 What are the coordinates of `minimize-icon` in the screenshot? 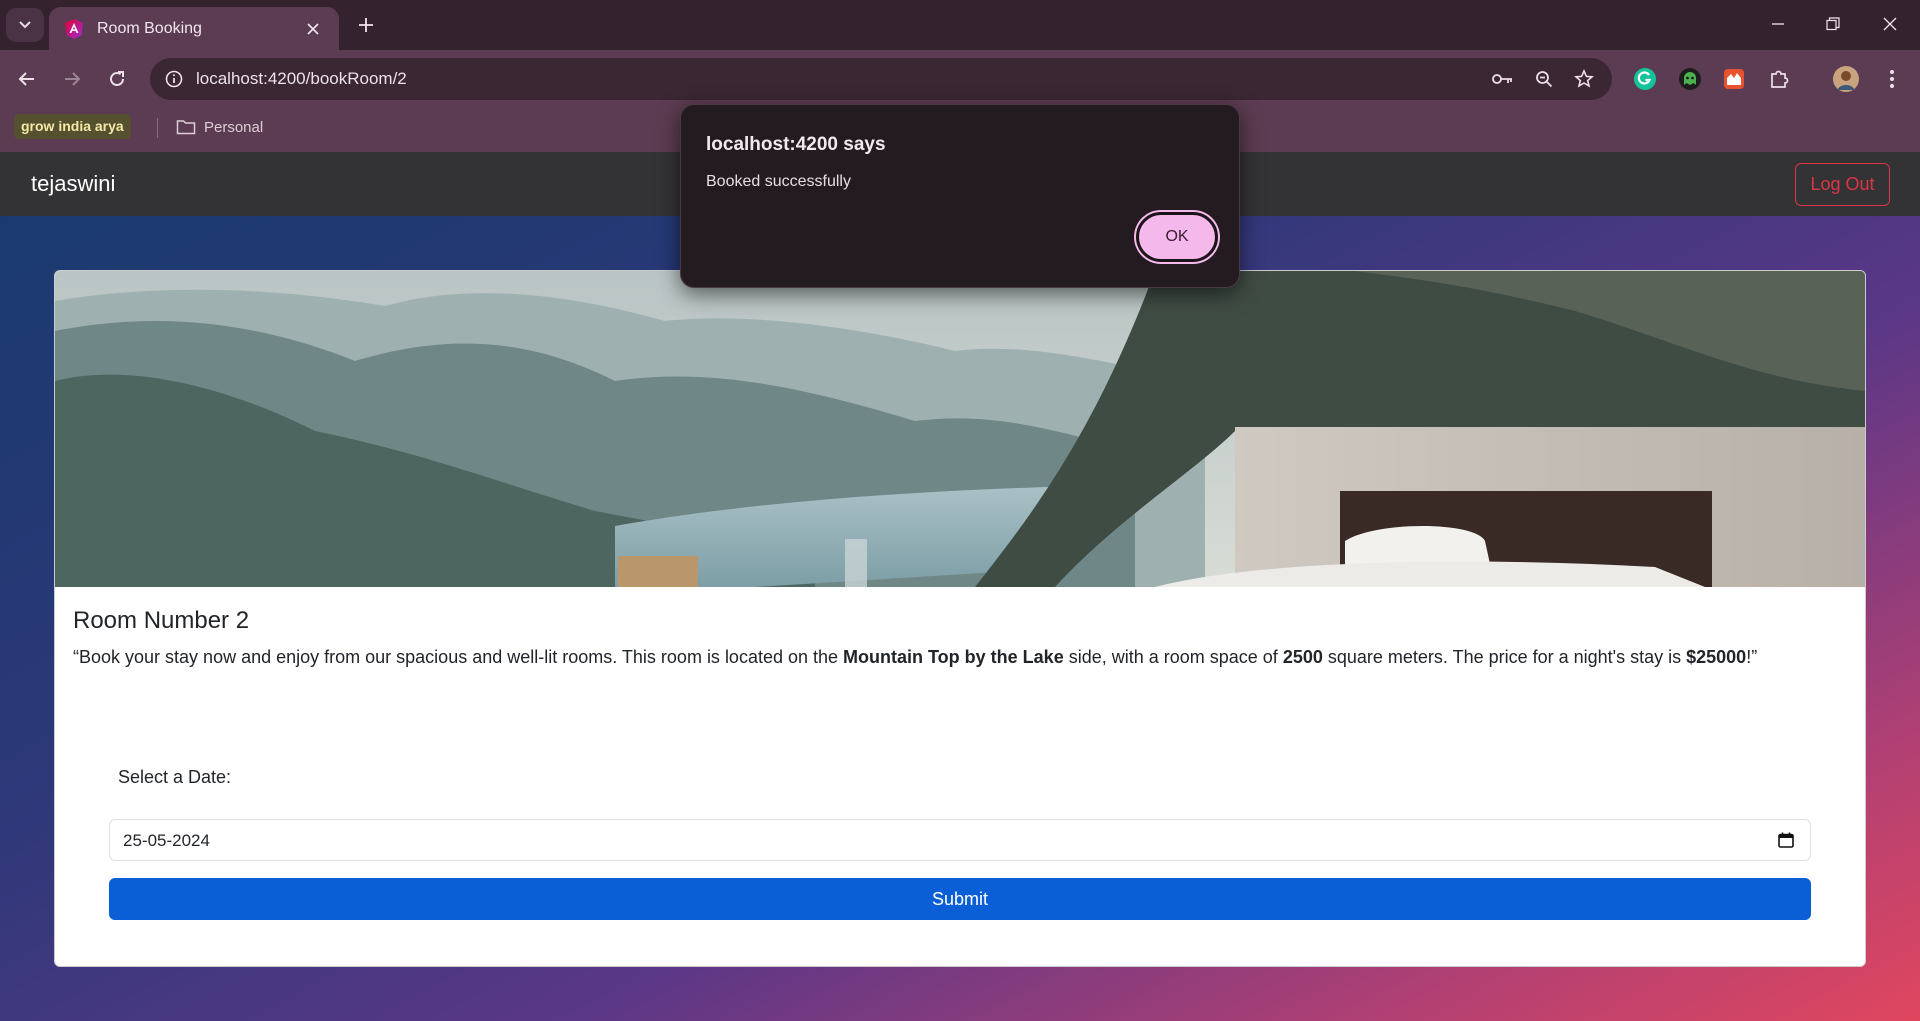 It's located at (1778, 24).